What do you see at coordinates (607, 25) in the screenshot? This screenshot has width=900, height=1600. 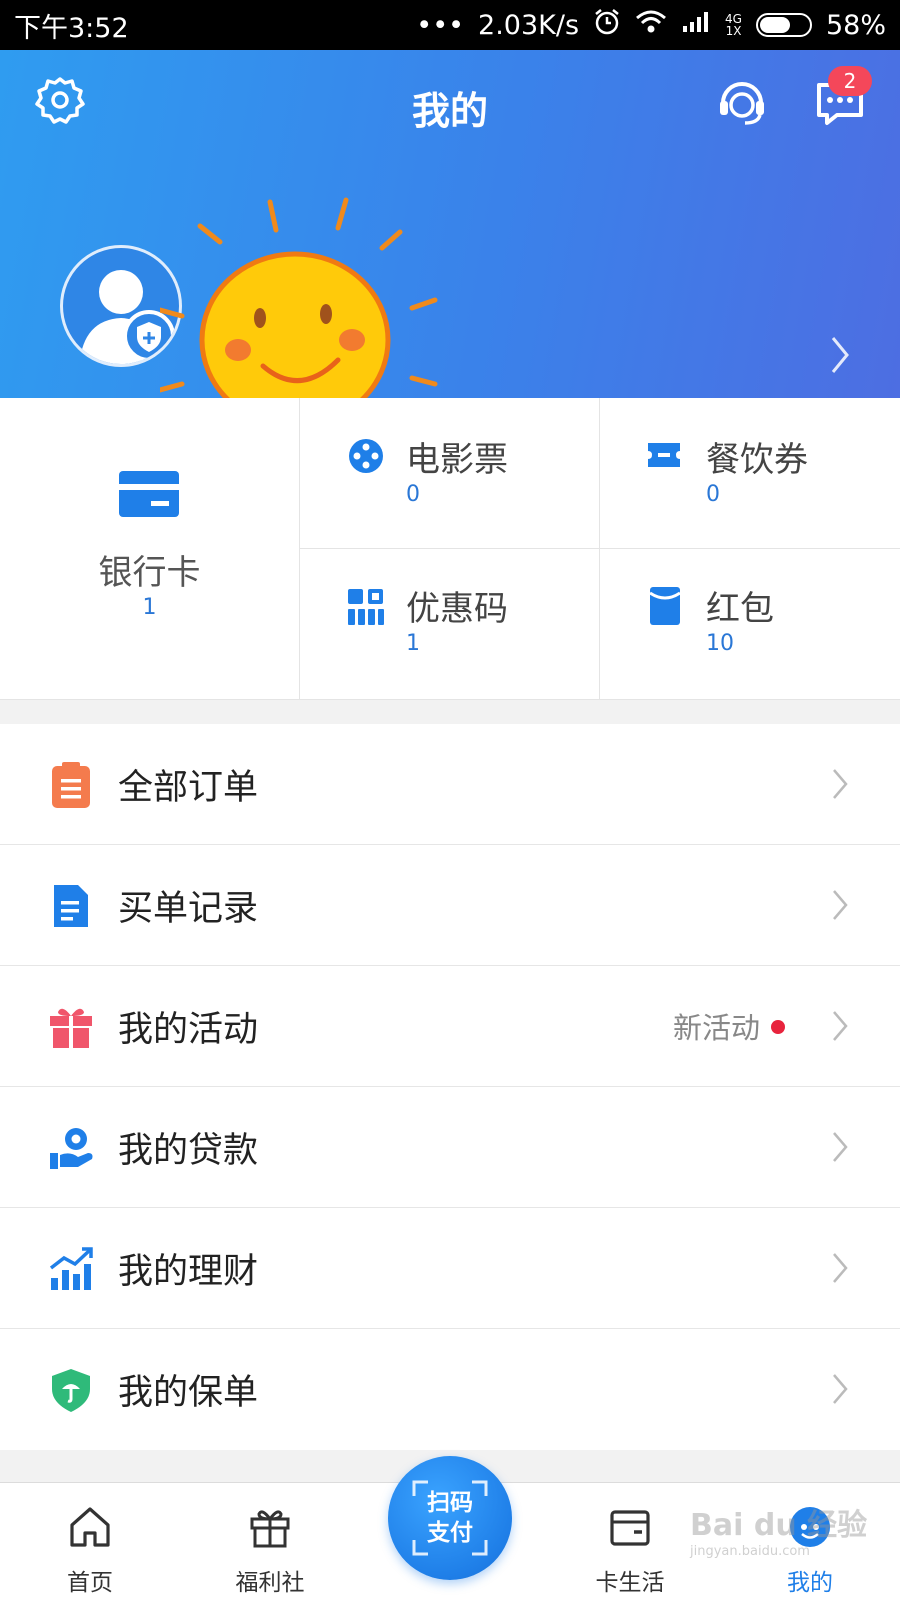 I see `alarm-icon` at bounding box center [607, 25].